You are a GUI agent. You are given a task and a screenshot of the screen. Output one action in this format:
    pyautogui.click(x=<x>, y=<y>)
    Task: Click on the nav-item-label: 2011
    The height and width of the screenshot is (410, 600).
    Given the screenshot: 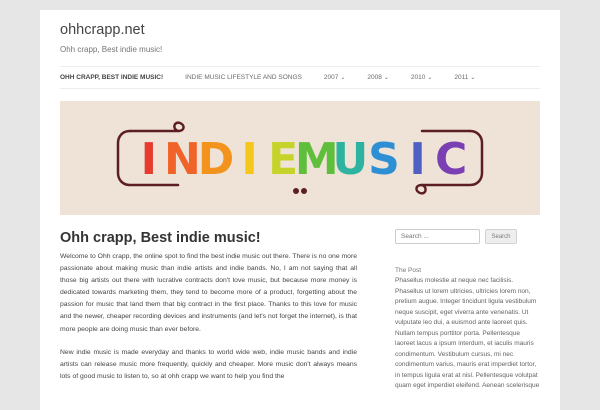 What is the action you would take?
    pyautogui.click(x=461, y=77)
    